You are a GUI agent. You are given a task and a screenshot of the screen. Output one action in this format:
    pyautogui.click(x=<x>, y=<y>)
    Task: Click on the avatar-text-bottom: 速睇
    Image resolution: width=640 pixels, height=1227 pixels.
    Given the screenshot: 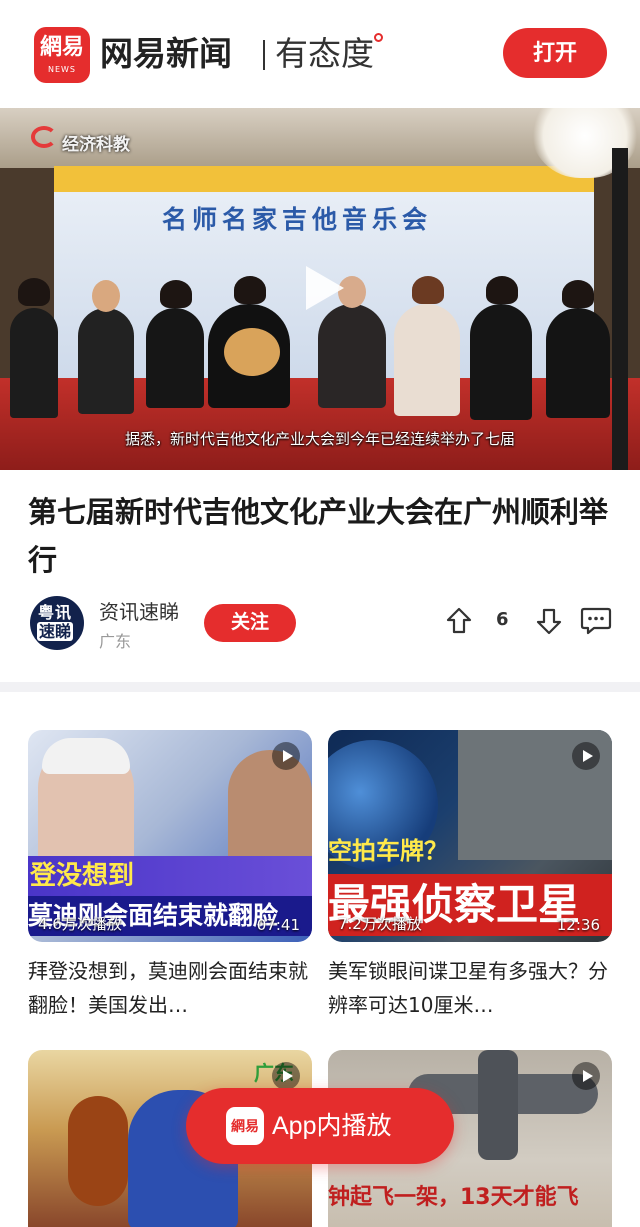 What is the action you would take?
    pyautogui.click(x=55, y=631)
    